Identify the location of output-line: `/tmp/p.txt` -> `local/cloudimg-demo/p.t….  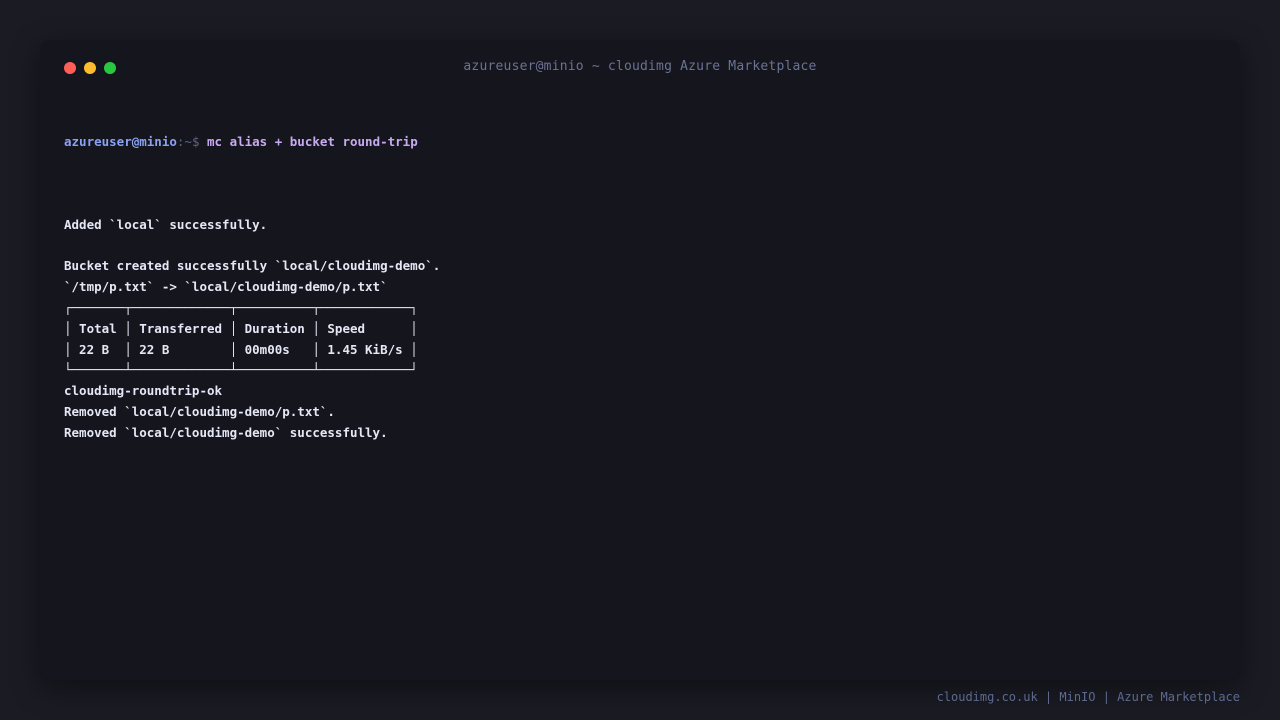
(226, 287).